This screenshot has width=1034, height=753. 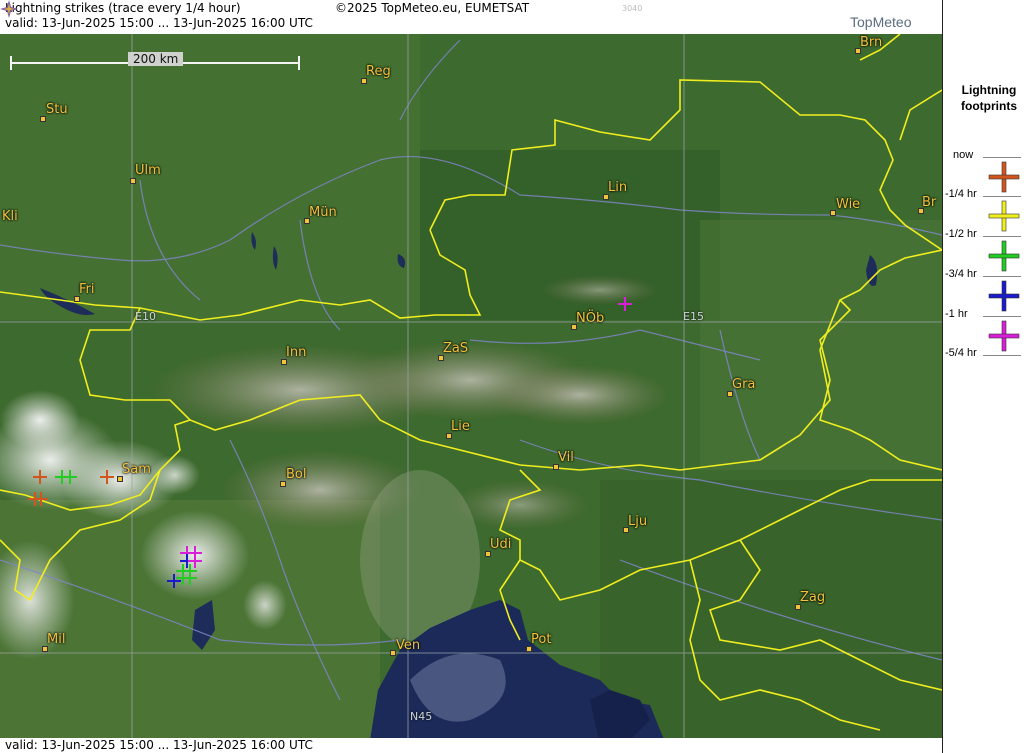 I want to click on city-label-reg: Reg, so click(x=378, y=71).